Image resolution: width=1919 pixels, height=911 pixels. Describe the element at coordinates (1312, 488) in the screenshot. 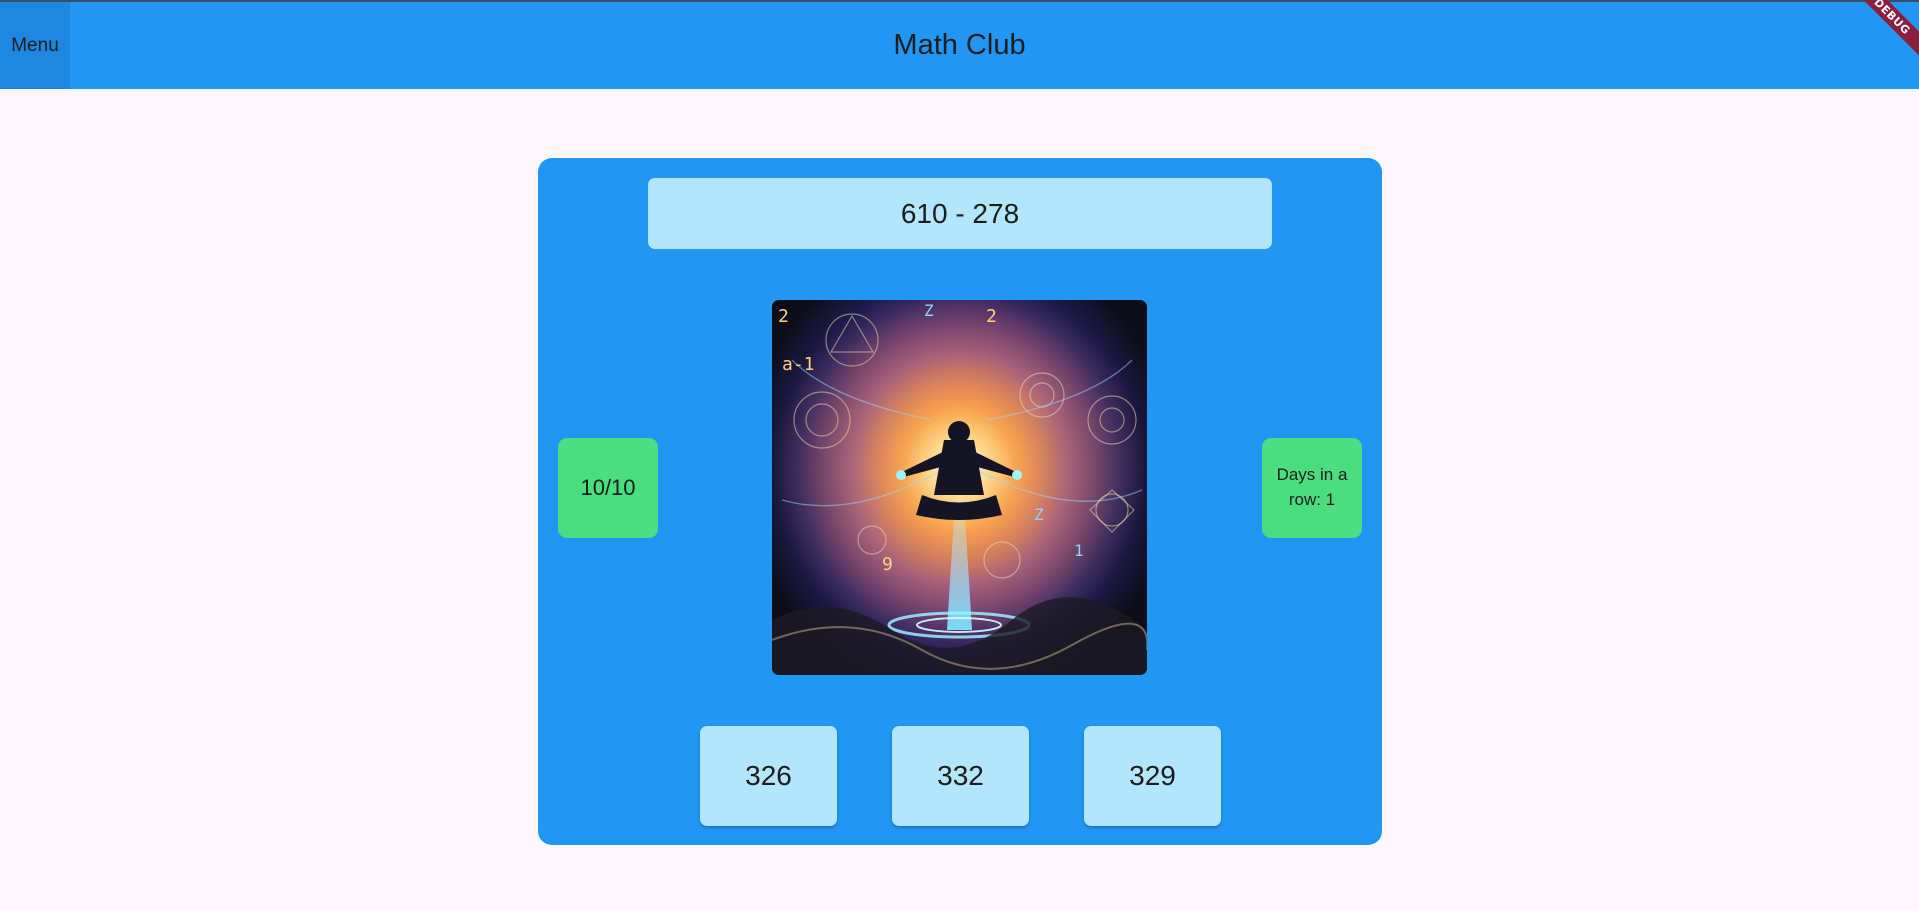

I see `streak-badge: Days in a row: 1` at that location.